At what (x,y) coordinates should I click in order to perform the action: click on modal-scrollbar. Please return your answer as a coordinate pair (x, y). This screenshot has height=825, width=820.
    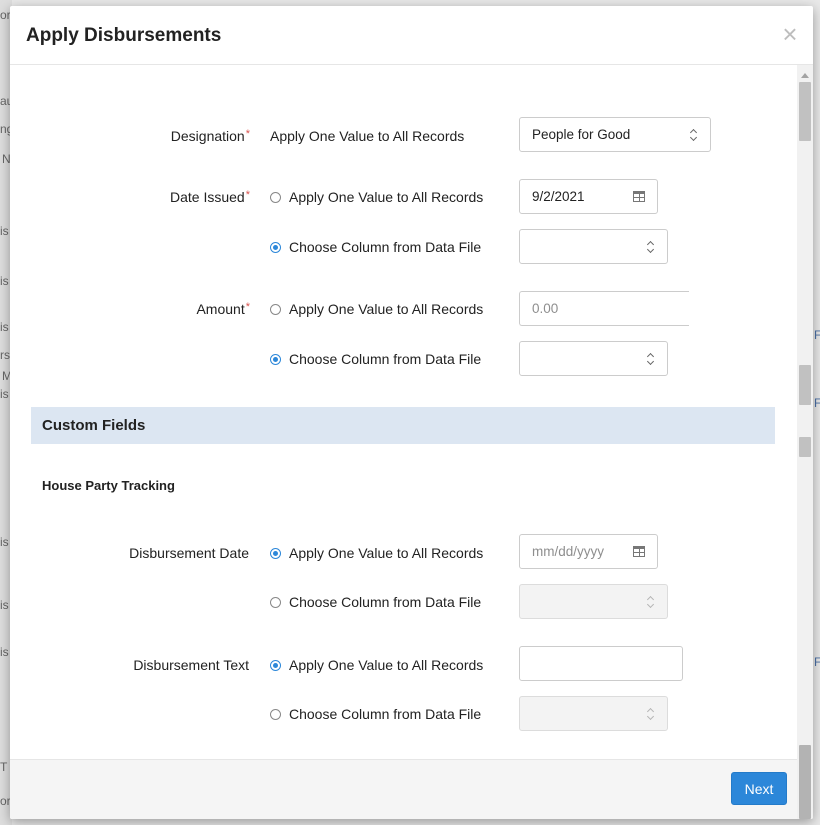
    Looking at the image, I should click on (805, 442).